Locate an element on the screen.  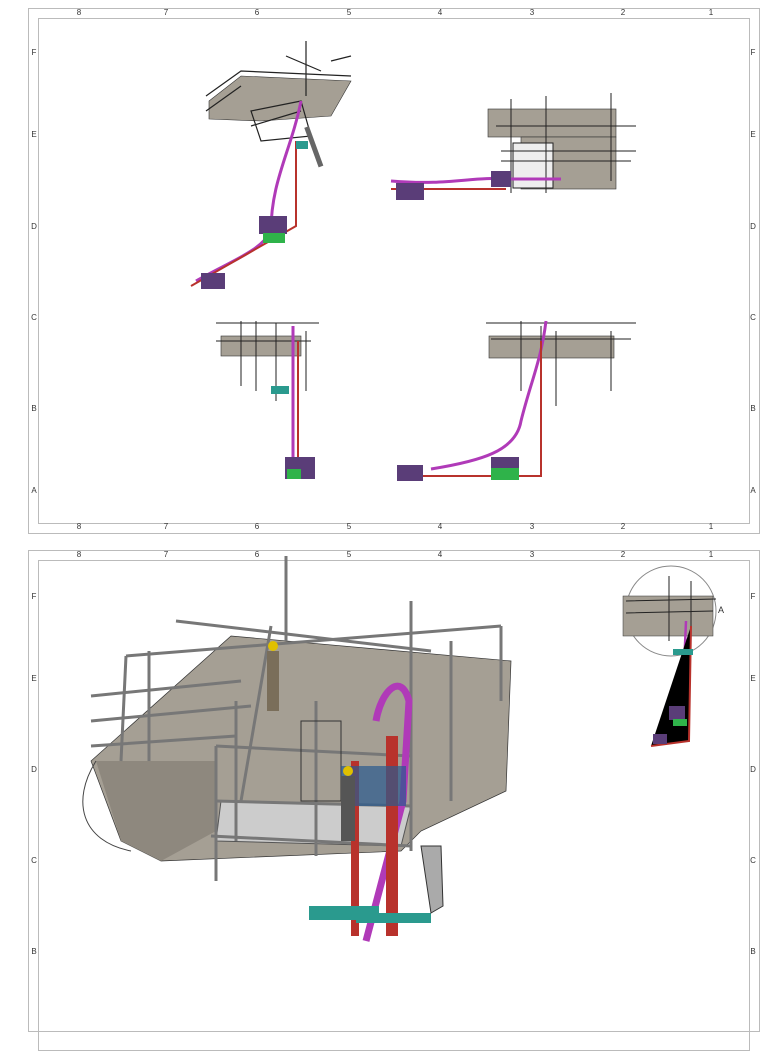
side-view is located at coordinates (516, 400).